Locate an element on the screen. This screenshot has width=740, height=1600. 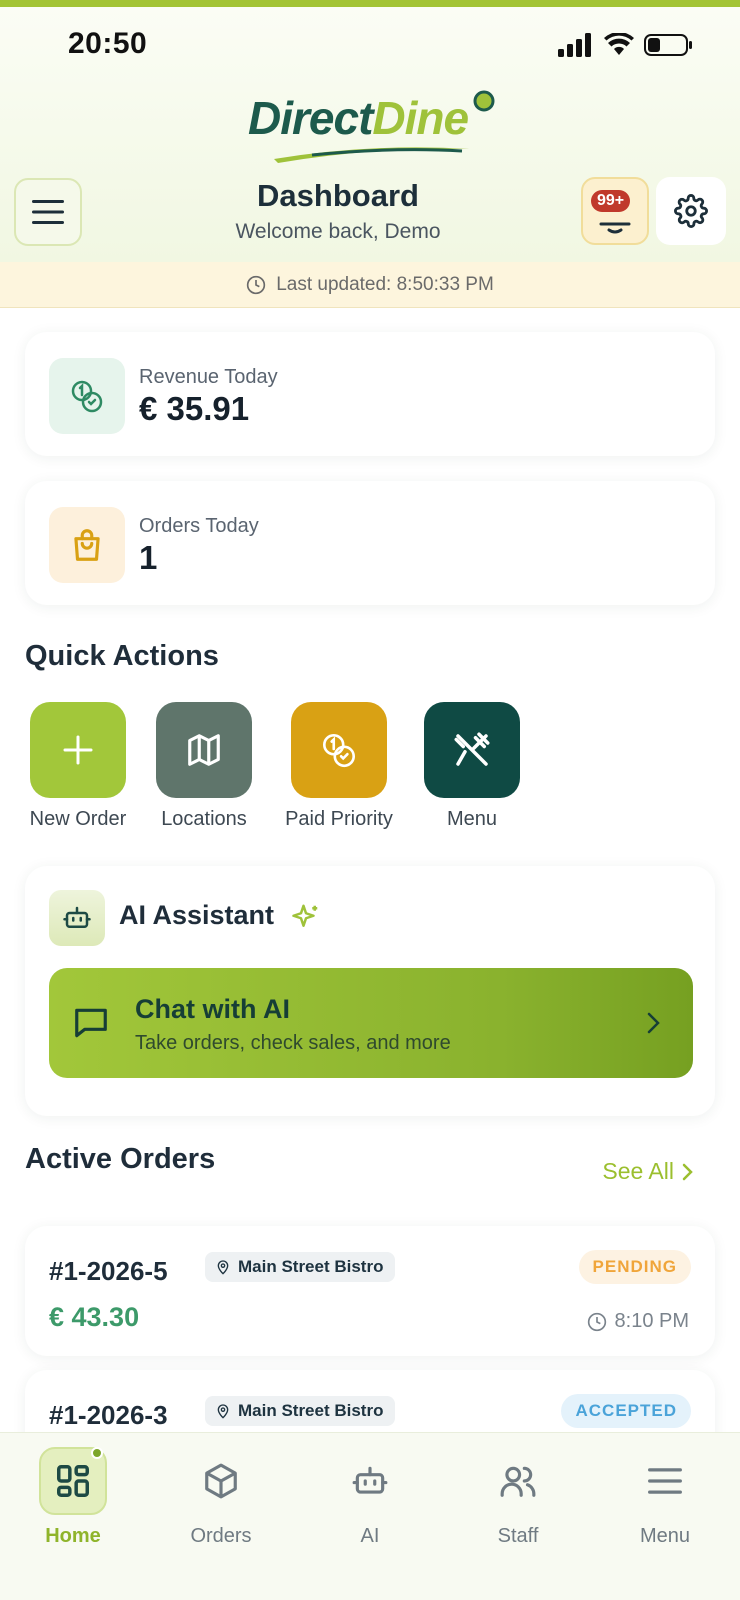
quick-action-paid-priority: Paid Priority is located at coordinates (339, 766).